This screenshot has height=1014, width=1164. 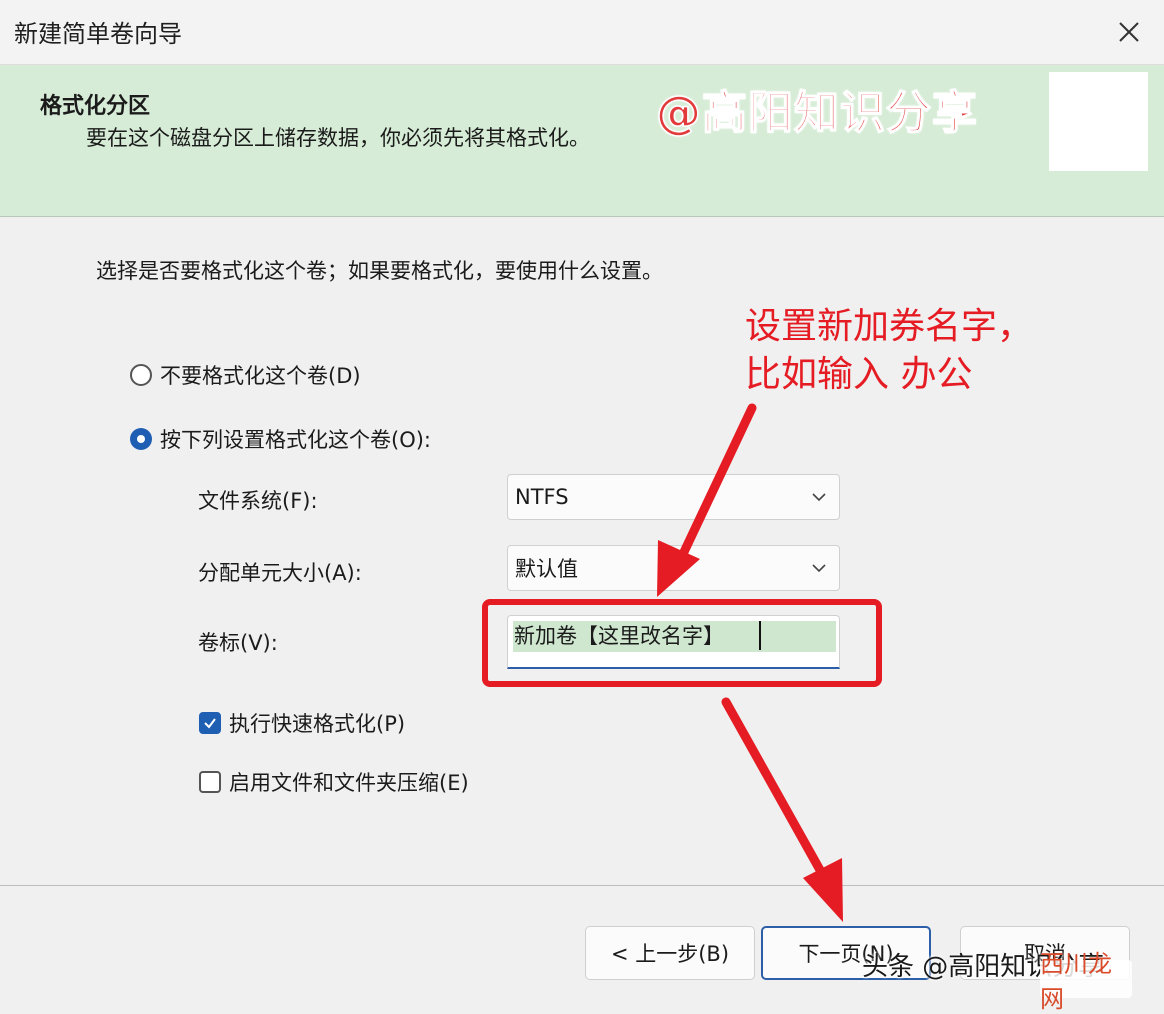 I want to click on radio-format: 按下列设置格式化这个卷(O):, so click(x=280, y=439).